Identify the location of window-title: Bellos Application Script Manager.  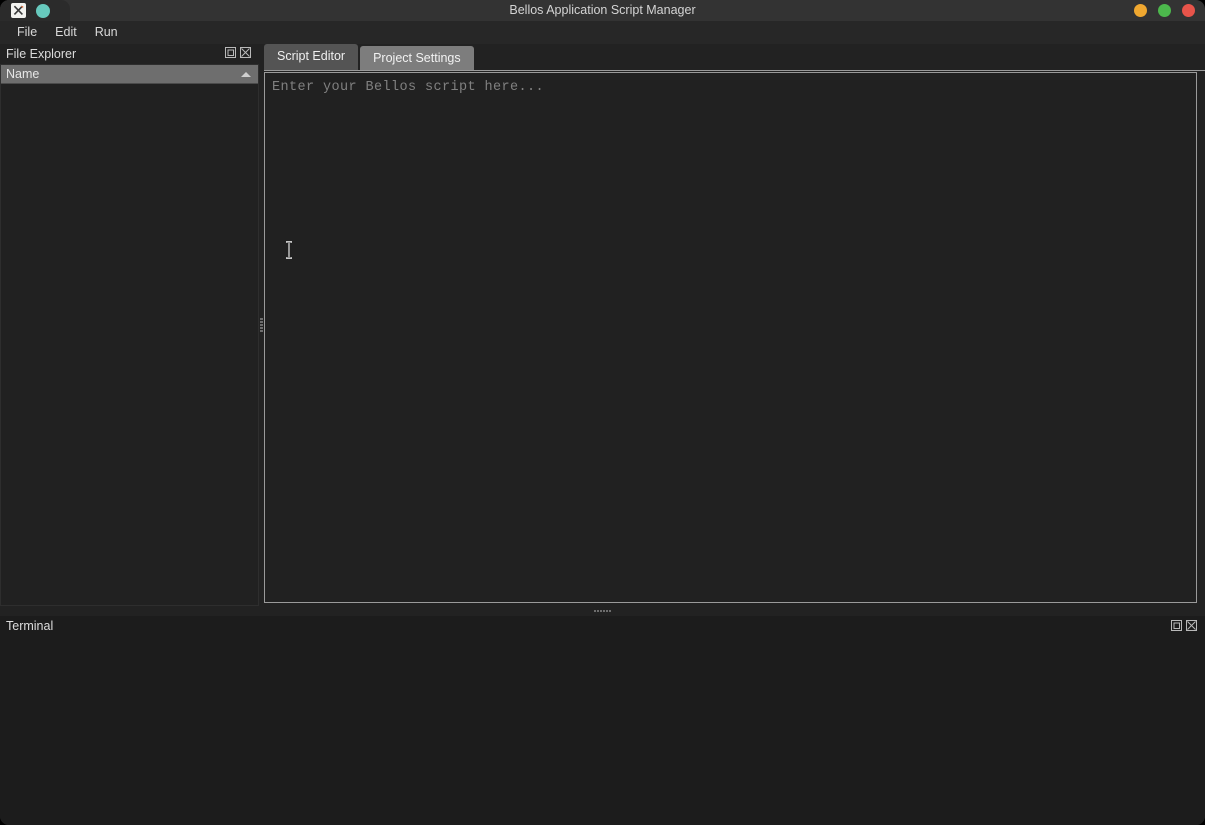
(602, 10).